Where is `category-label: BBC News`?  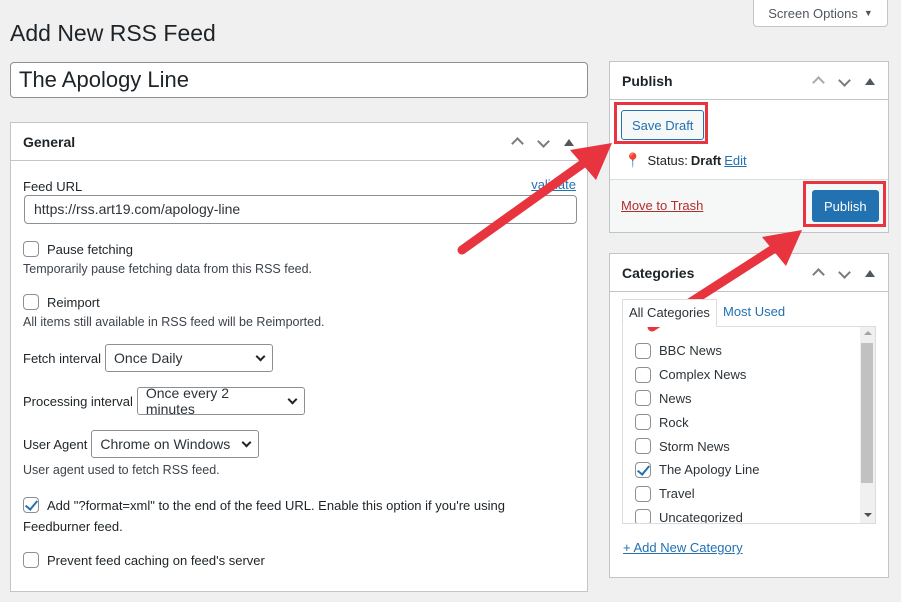 category-label: BBC News is located at coordinates (690, 351).